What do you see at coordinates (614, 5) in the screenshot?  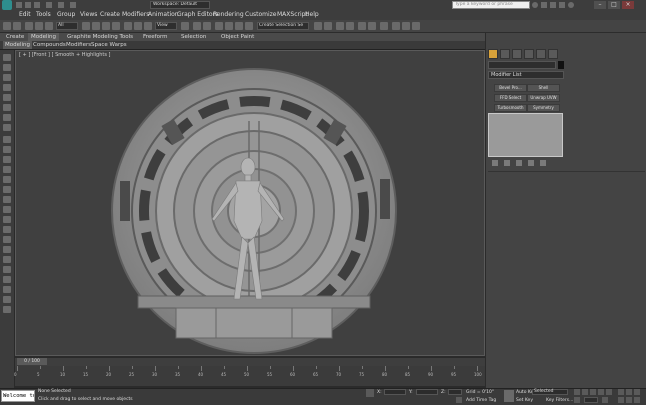 I see `maximize-button: □` at bounding box center [614, 5].